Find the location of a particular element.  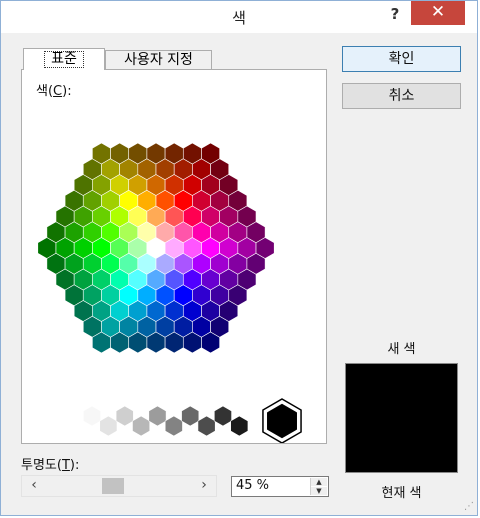

spin-up-icon: ▲ is located at coordinates (319, 482).